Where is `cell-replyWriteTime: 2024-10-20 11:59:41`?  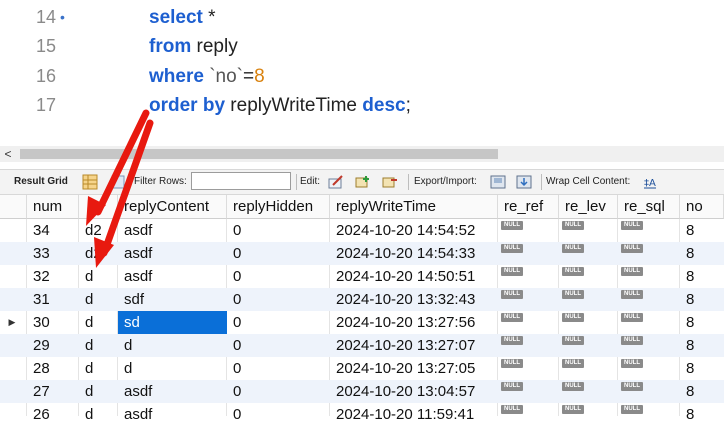 cell-replyWriteTime: 2024-10-20 11:59:41 is located at coordinates (414, 414).